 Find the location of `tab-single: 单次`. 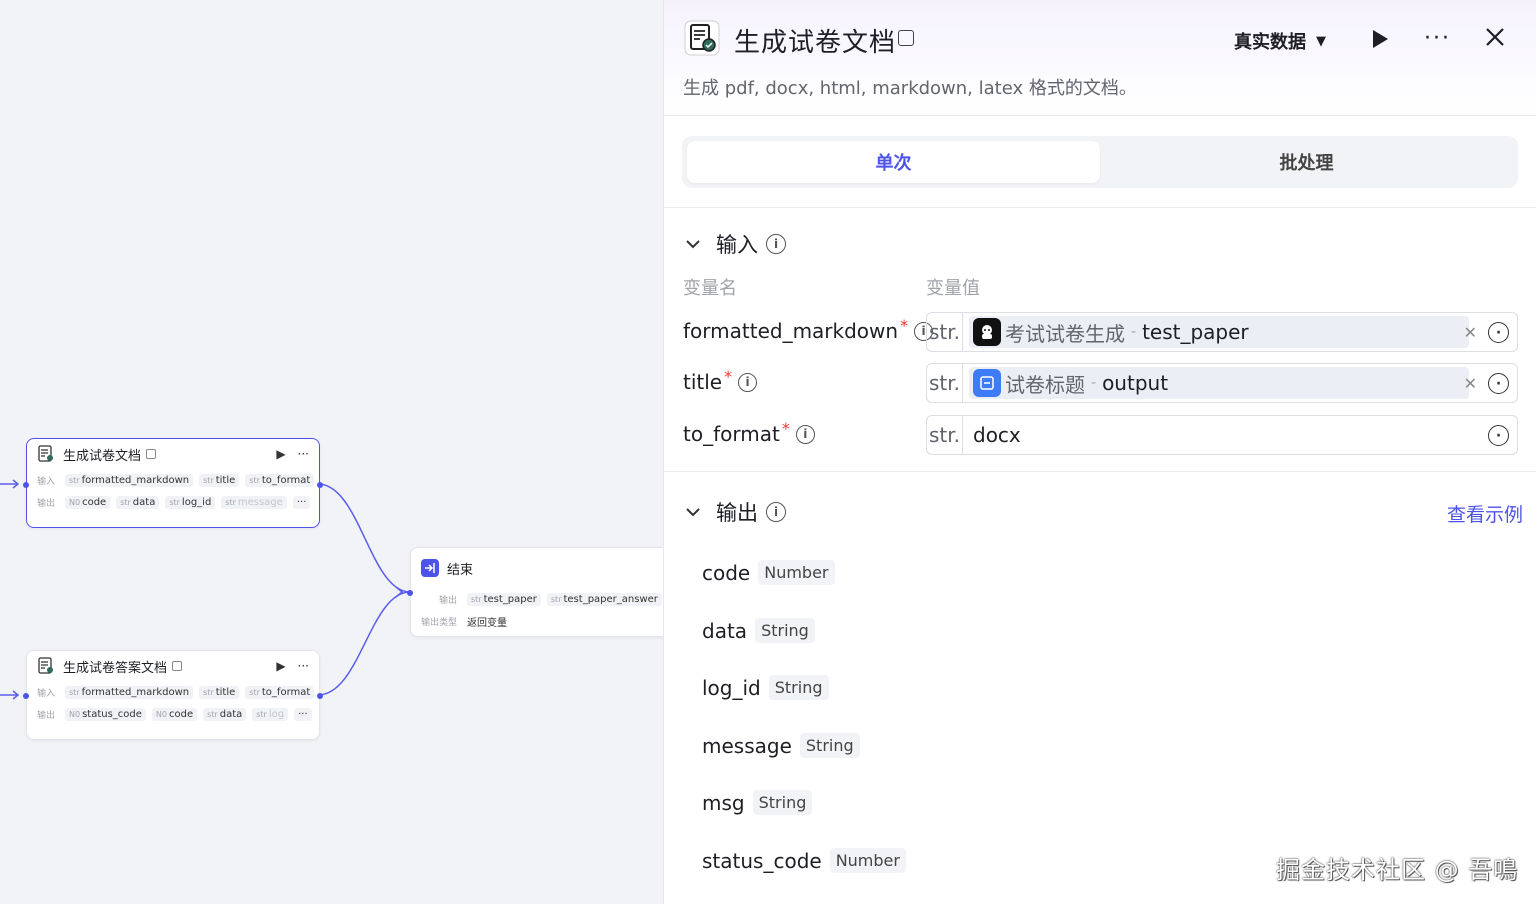

tab-single: 单次 is located at coordinates (893, 162).